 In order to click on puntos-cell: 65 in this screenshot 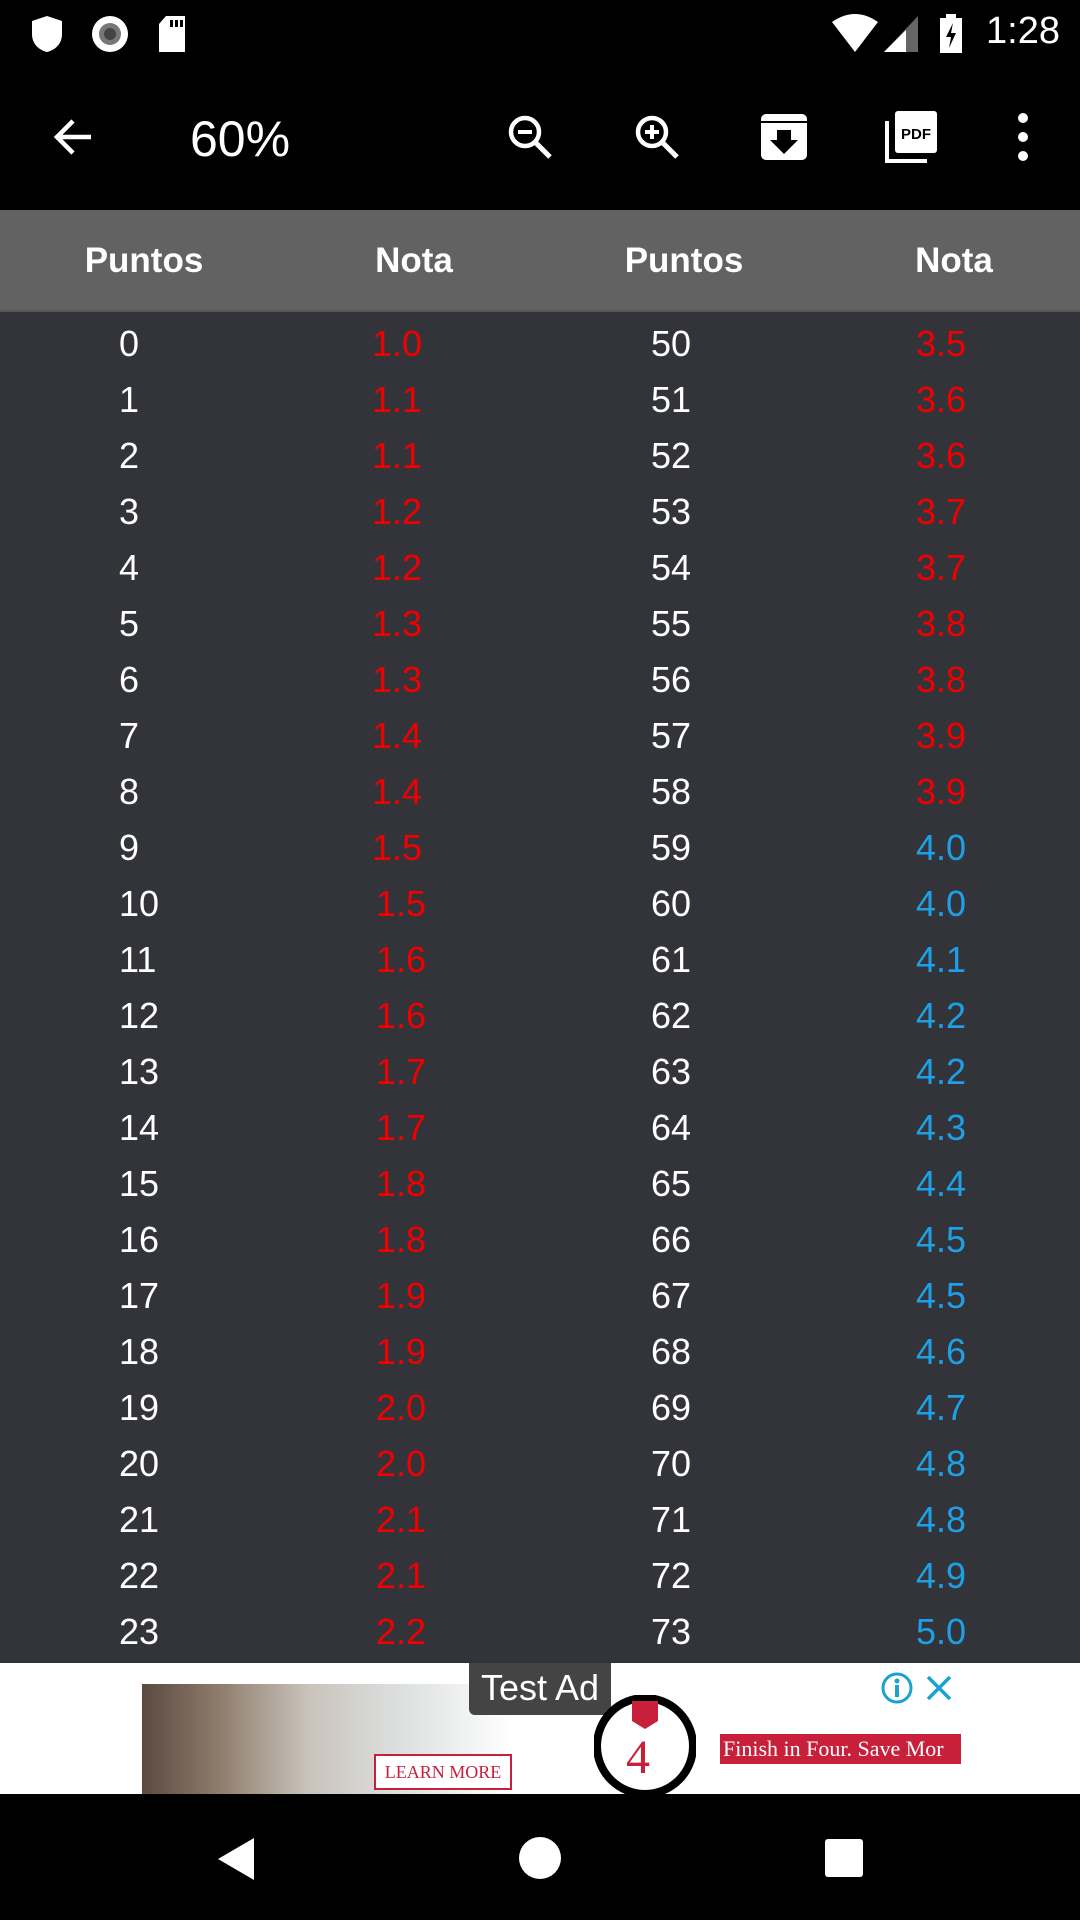, I will do `click(671, 1183)`.